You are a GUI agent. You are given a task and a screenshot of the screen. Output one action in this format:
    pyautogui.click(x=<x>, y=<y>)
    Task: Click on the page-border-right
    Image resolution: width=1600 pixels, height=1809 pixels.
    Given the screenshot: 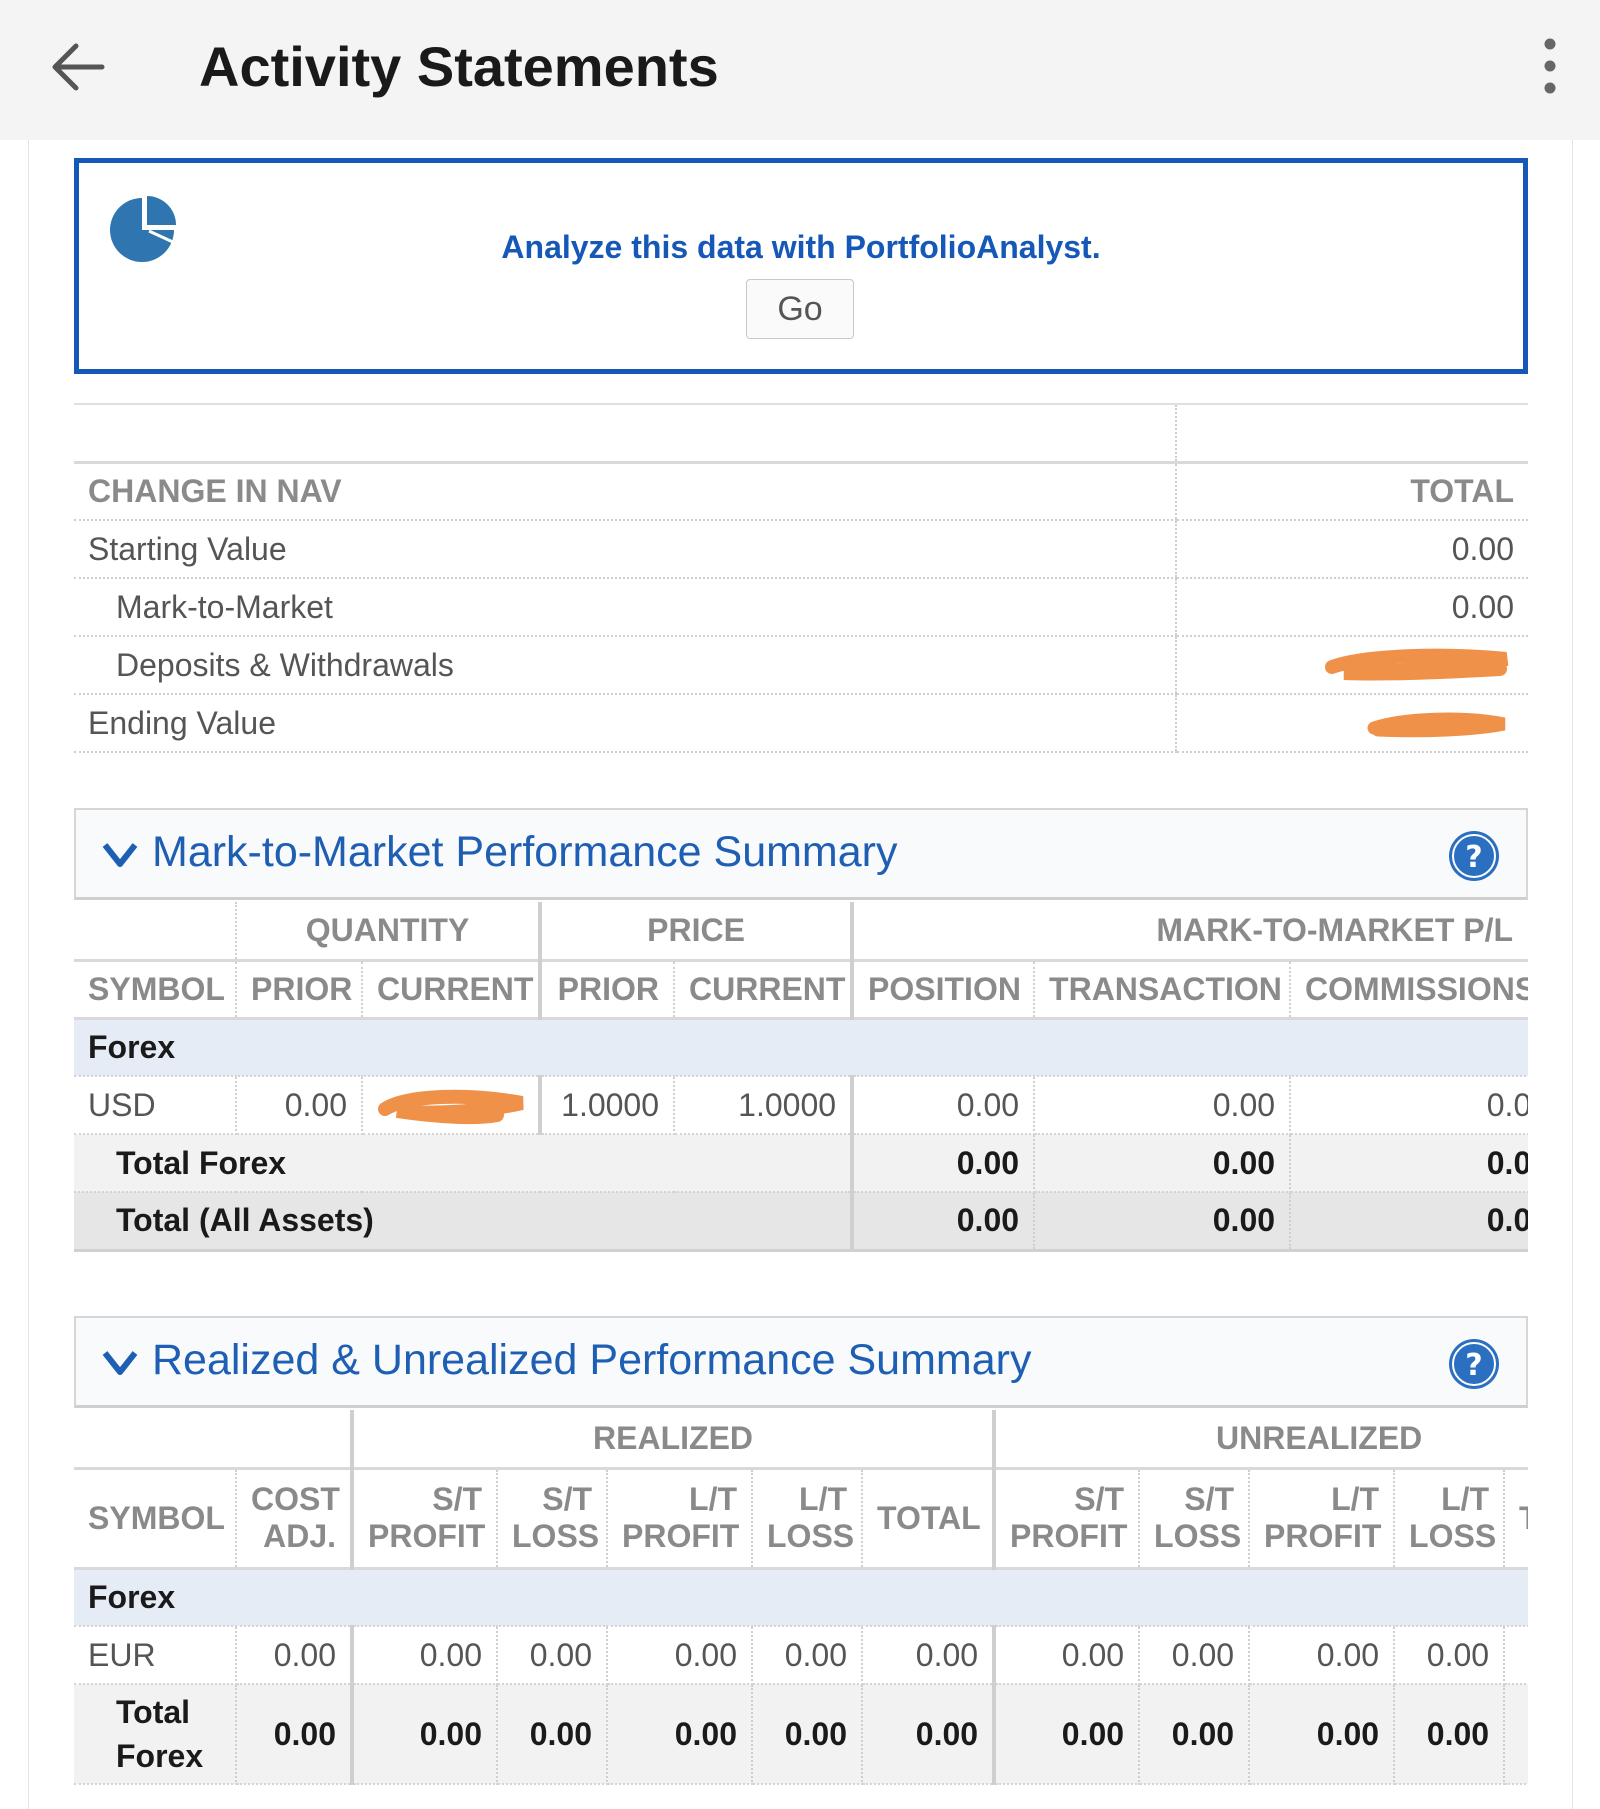 What is the action you would take?
    pyautogui.click(x=1572, y=974)
    